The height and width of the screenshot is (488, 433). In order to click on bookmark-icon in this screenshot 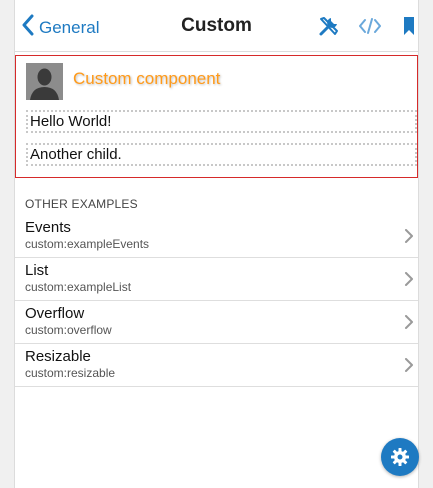, I will do `click(409, 26)`.